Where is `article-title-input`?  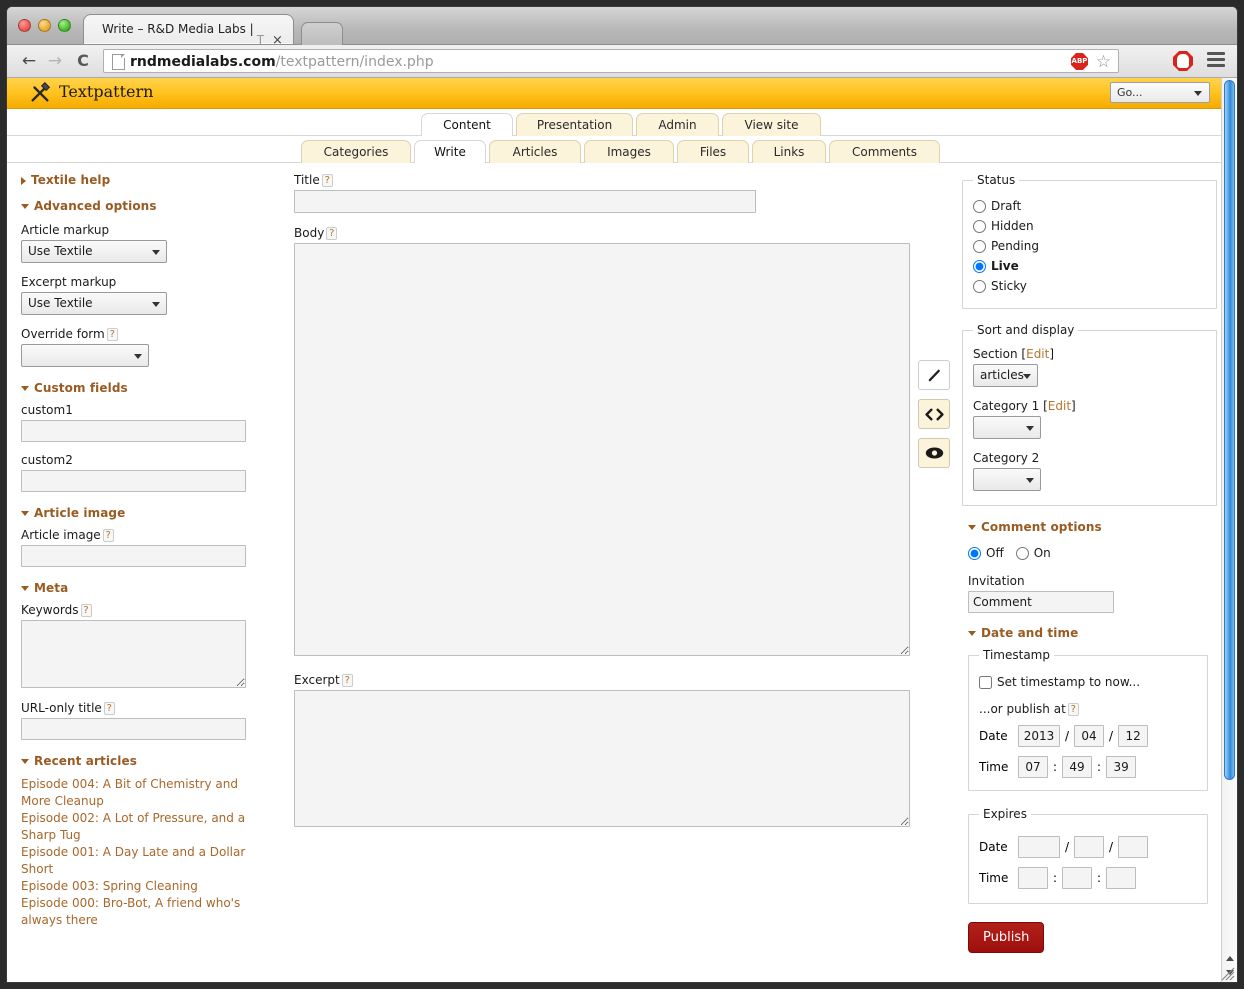
article-title-input is located at coordinates (525, 201).